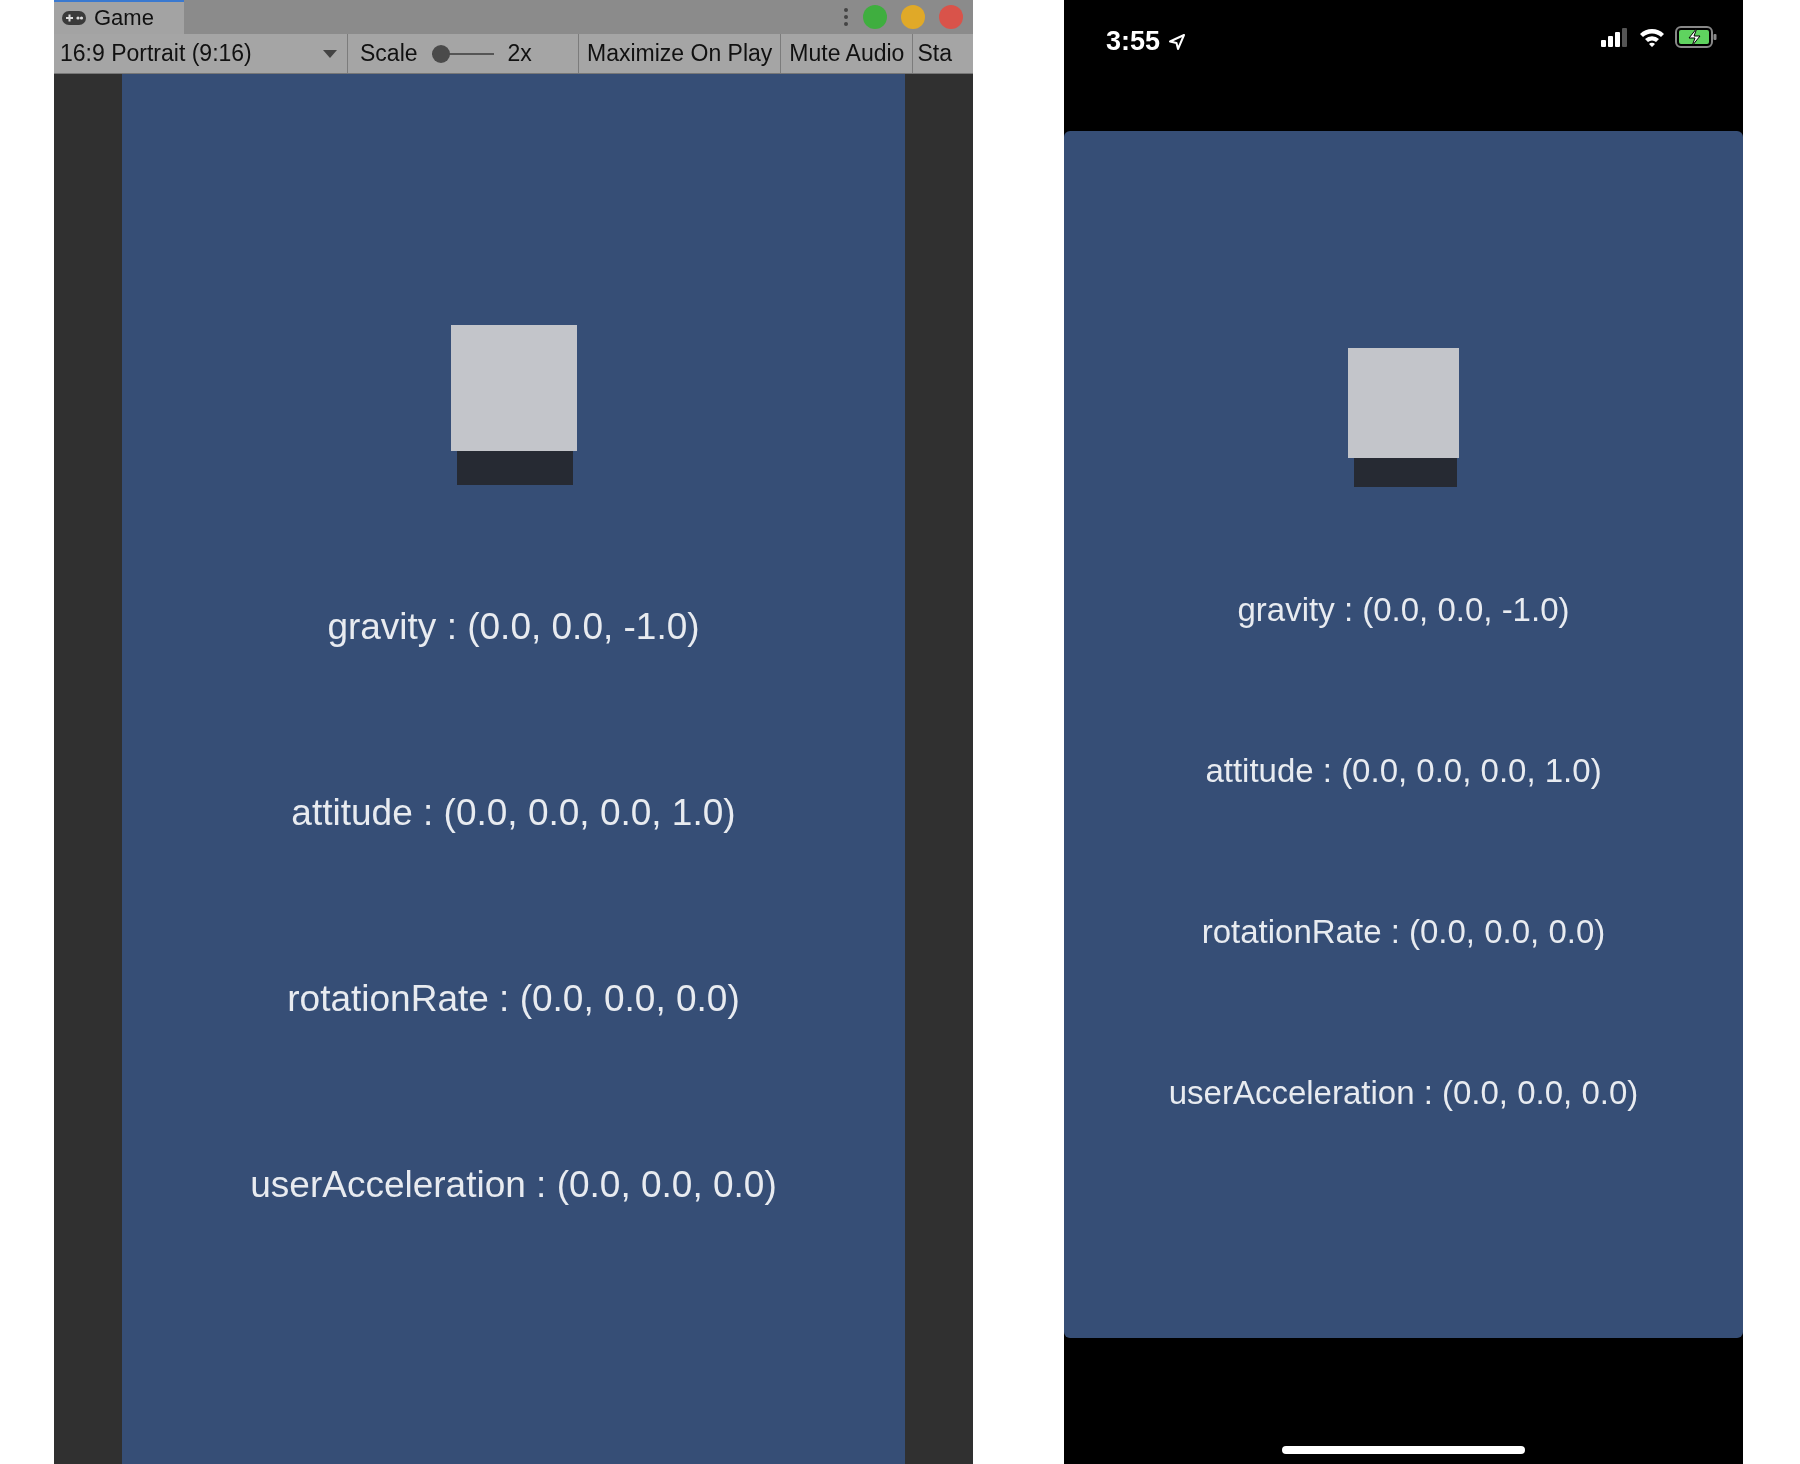 Image resolution: width=1800 pixels, height=1464 pixels. What do you see at coordinates (389, 53) in the screenshot?
I see `scale-label: Scale` at bounding box center [389, 53].